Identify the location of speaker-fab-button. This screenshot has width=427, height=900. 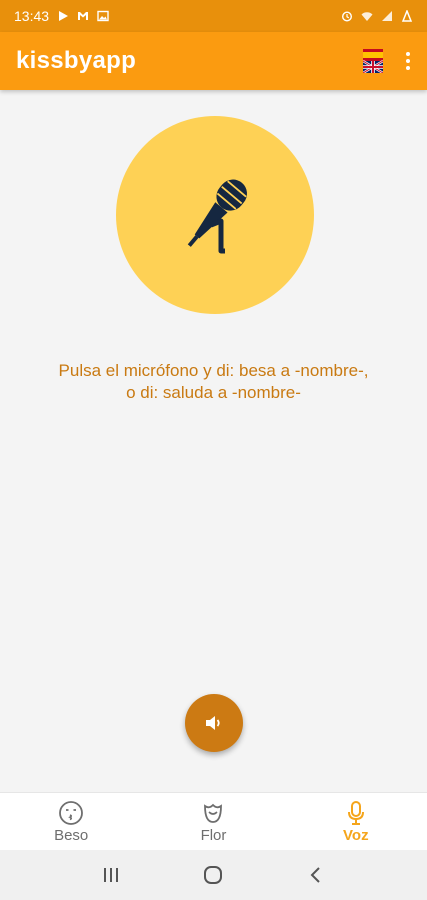
(214, 723).